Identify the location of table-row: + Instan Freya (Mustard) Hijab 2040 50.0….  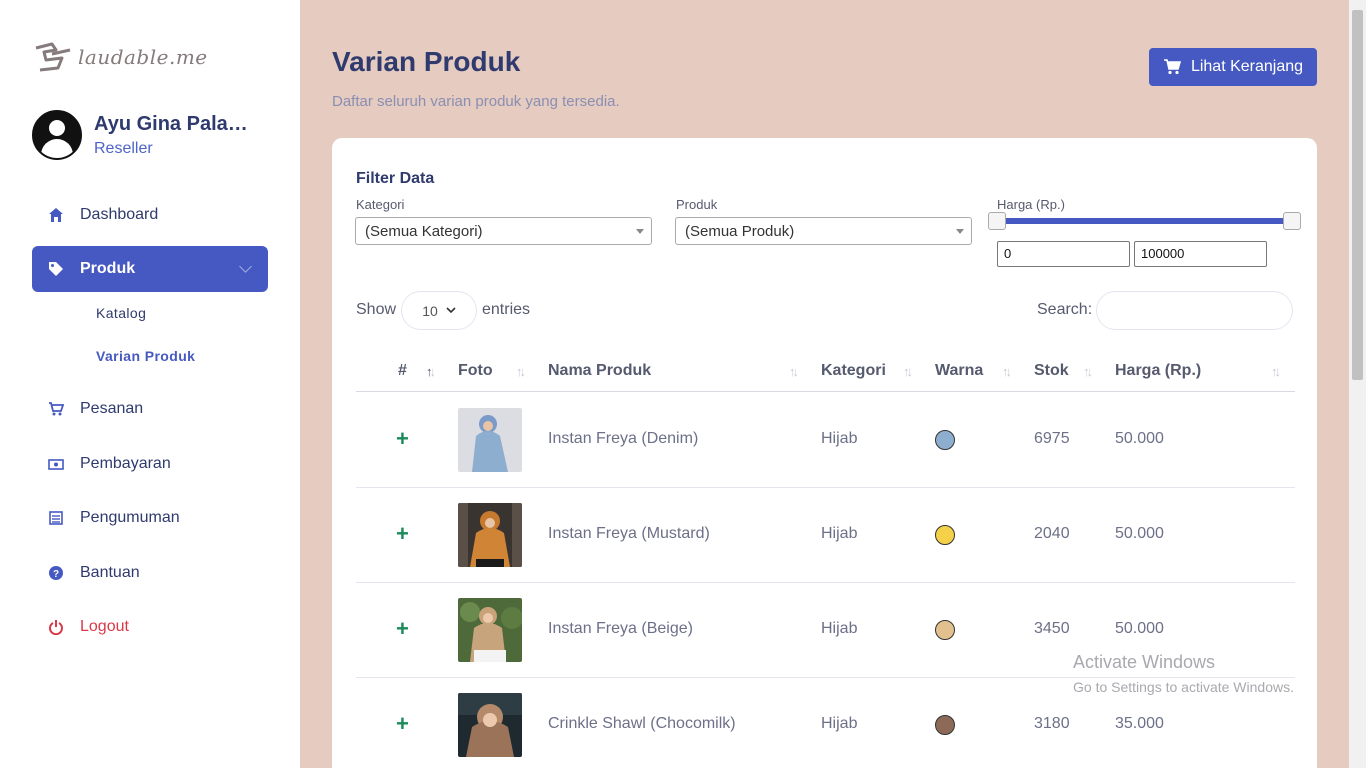
(825, 535).